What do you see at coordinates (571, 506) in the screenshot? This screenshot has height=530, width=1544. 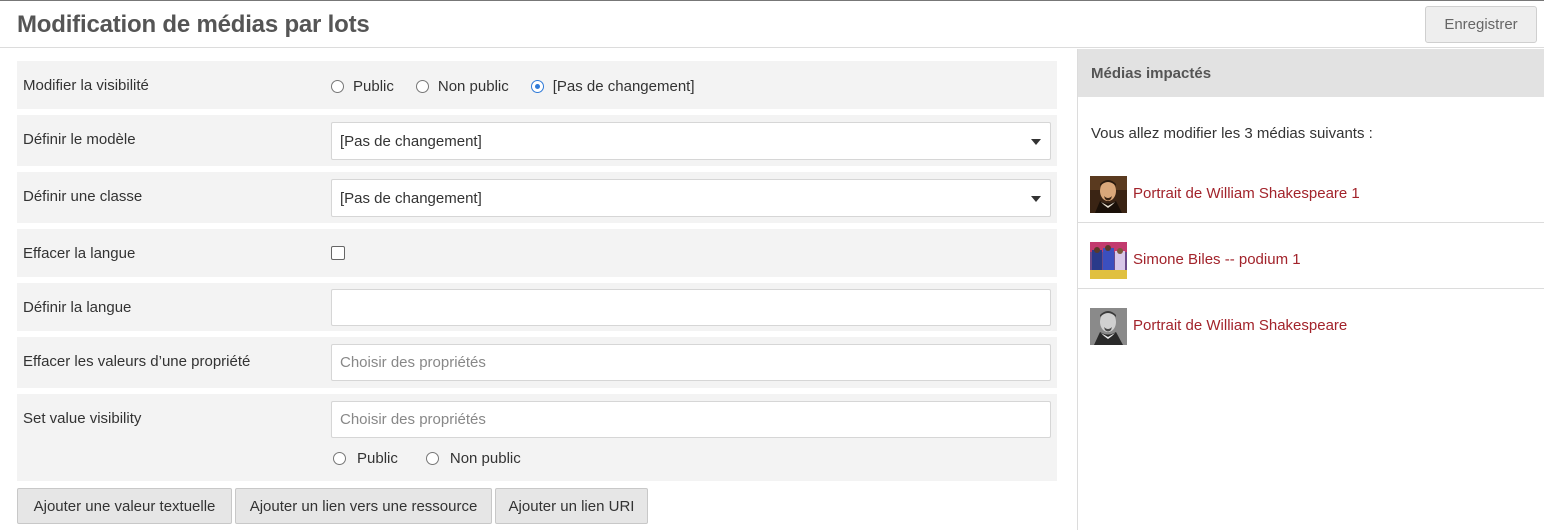 I see `add-uri-link-button: Ajouter un lien URI` at bounding box center [571, 506].